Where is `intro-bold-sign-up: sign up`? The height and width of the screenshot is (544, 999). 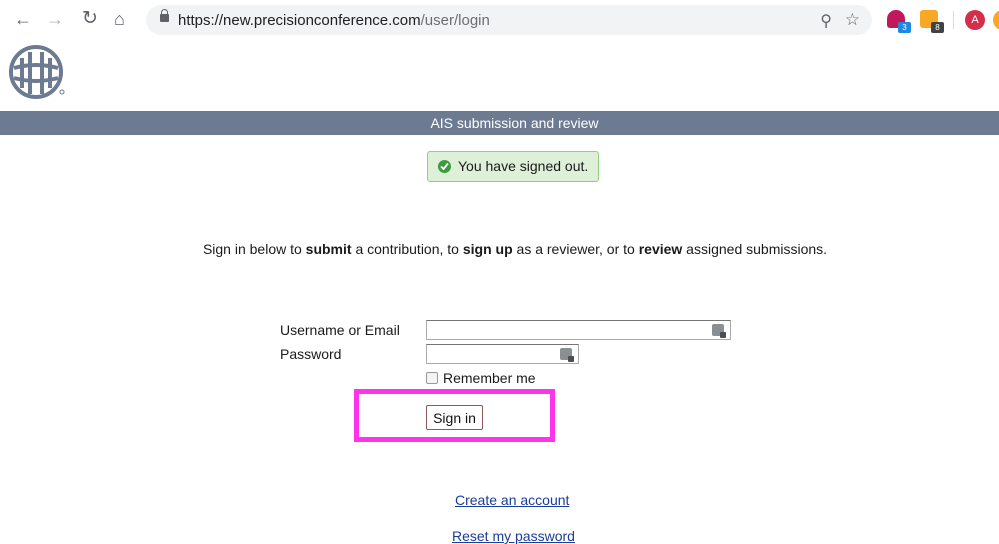
intro-bold-sign-up: sign up is located at coordinates (487, 249).